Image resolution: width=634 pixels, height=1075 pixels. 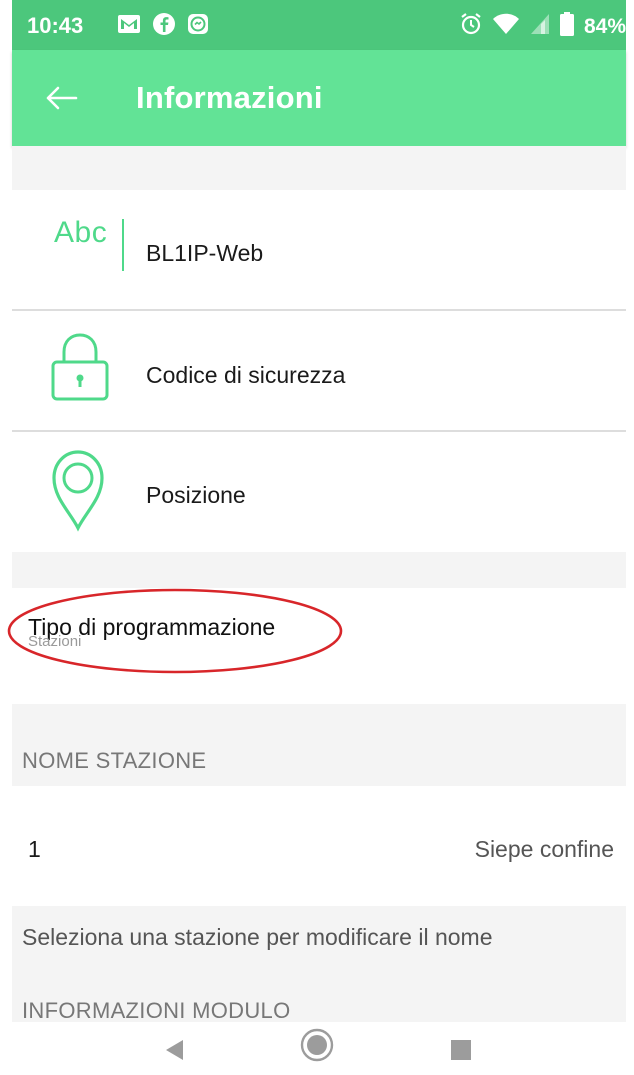 What do you see at coordinates (62, 98) in the screenshot?
I see `back-arrow-icon` at bounding box center [62, 98].